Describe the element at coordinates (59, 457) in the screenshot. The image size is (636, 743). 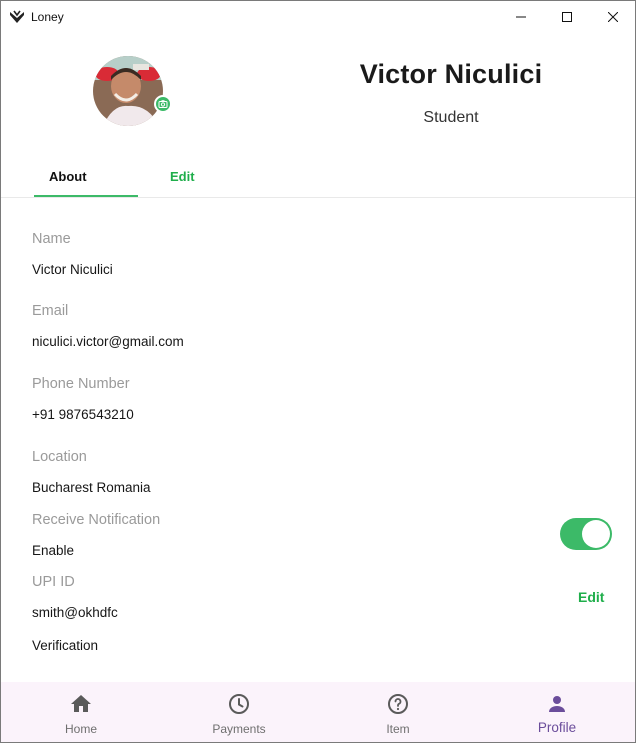
I see `location-label: Location` at that location.